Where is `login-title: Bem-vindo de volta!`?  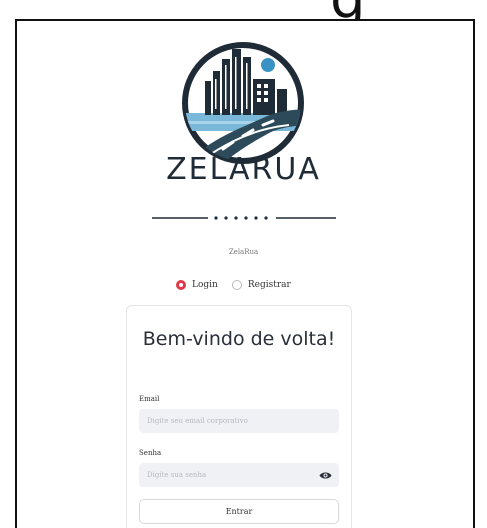 login-title: Bem-vindo de volta! is located at coordinates (239, 339).